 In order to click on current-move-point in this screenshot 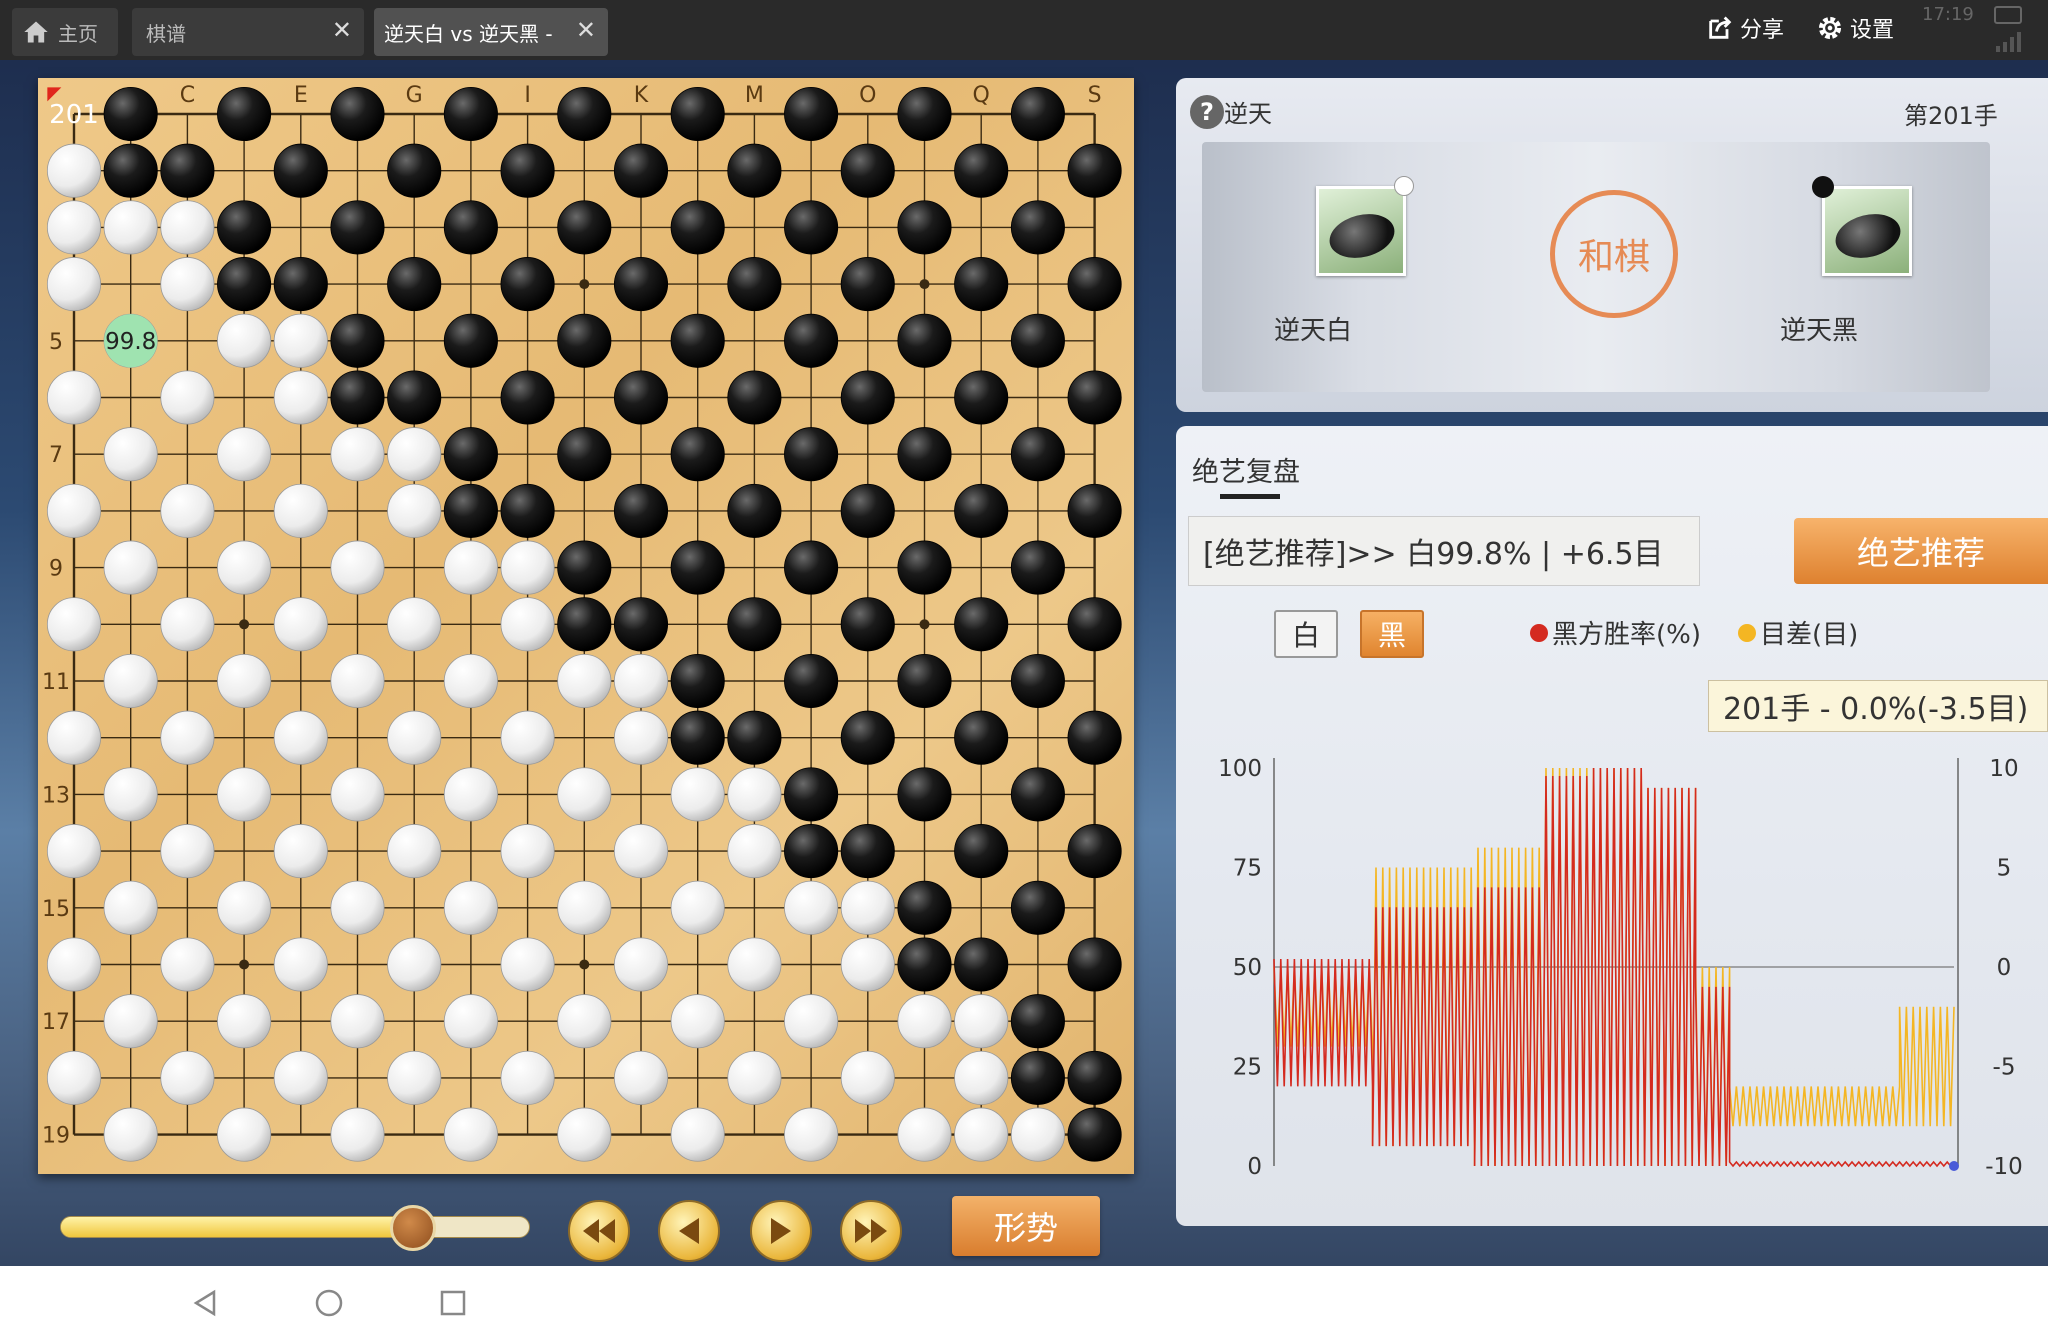, I will do `click(1954, 1166)`.